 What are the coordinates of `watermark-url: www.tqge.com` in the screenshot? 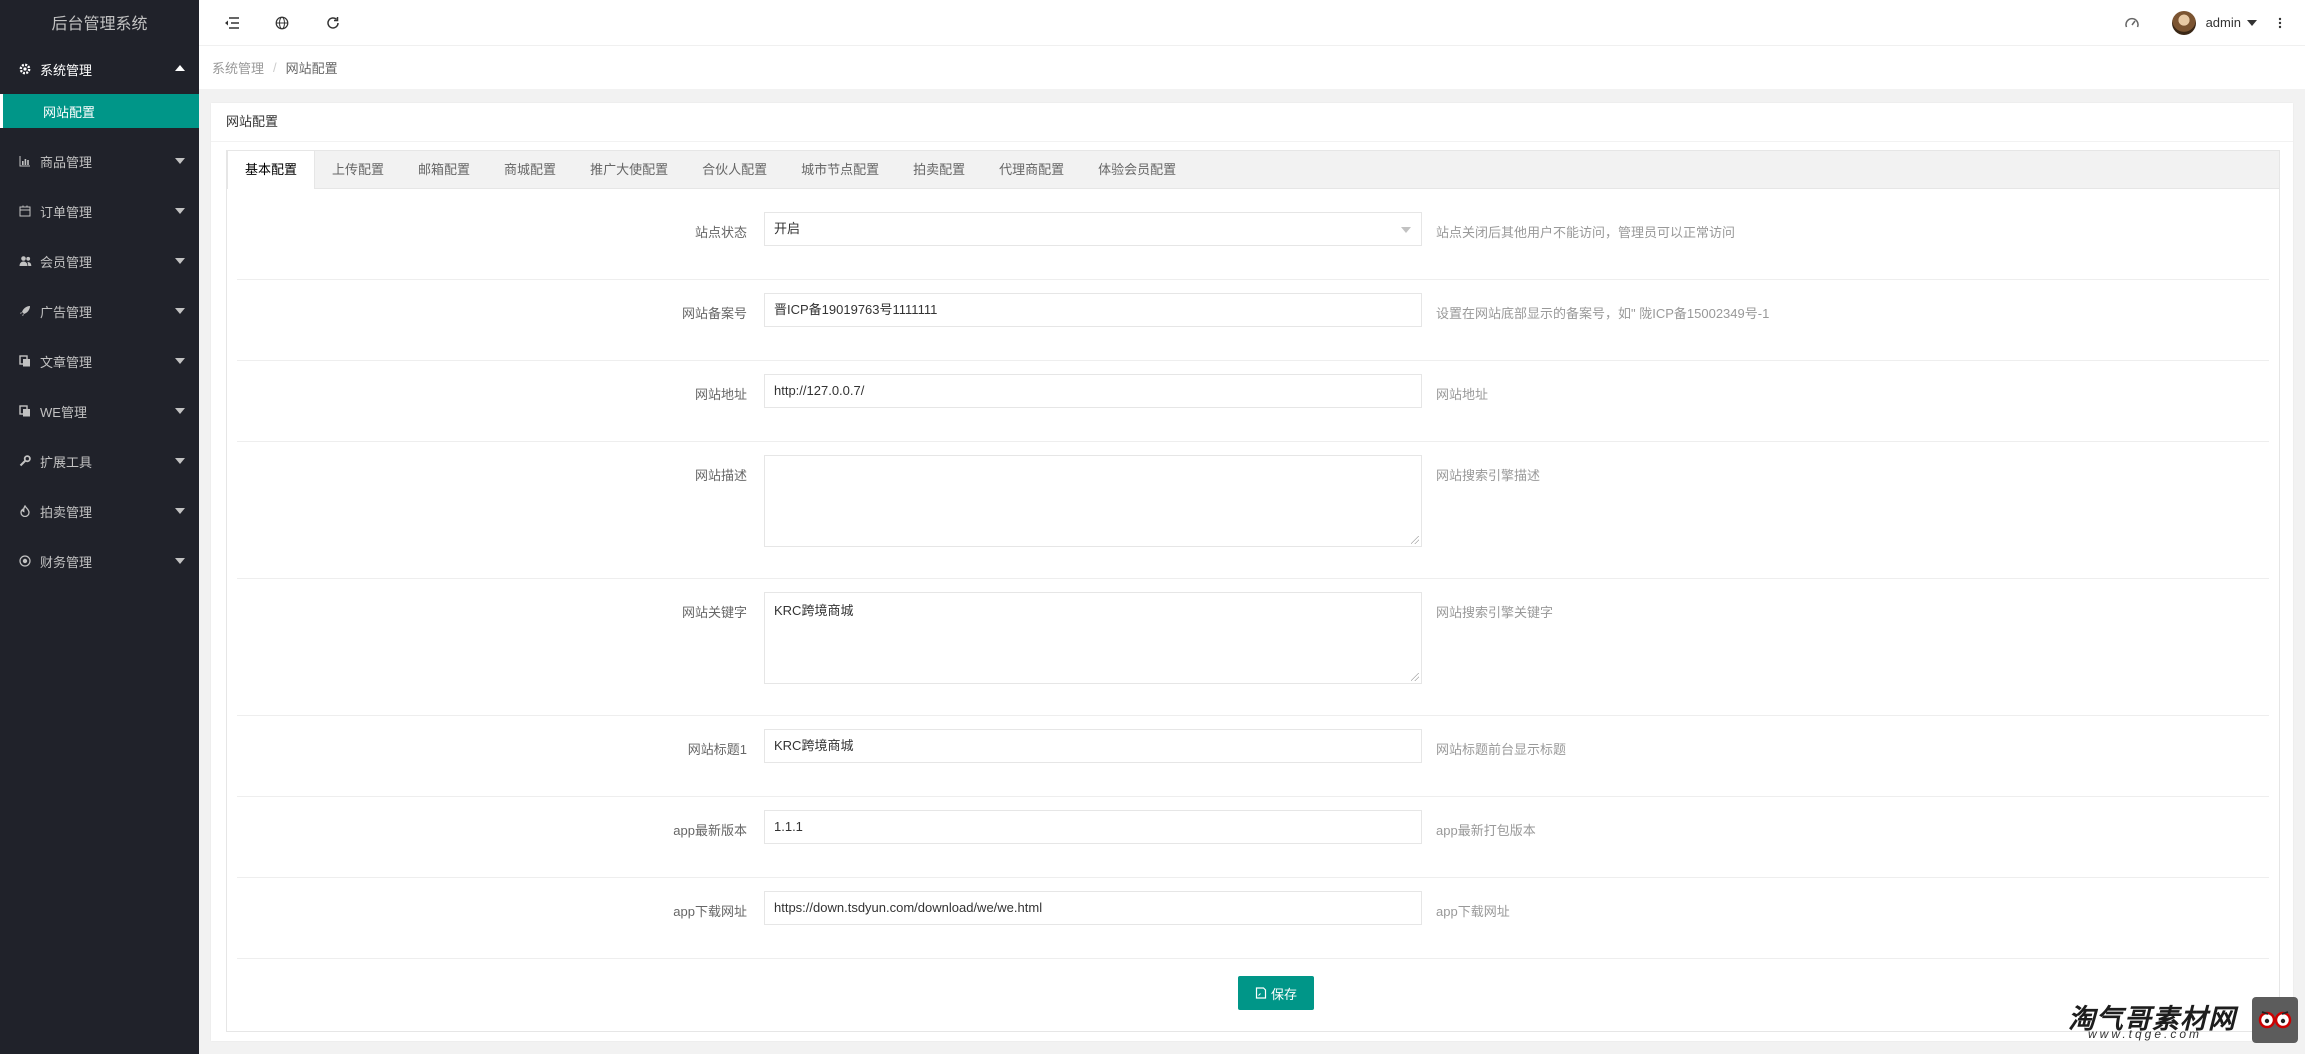 It's located at (2145, 1034).